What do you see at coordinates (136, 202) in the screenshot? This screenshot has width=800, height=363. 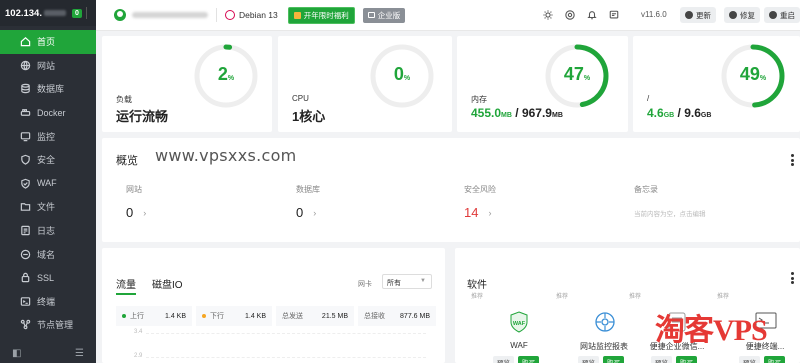 I see `overview-sites: 网站 0 ›` at bounding box center [136, 202].